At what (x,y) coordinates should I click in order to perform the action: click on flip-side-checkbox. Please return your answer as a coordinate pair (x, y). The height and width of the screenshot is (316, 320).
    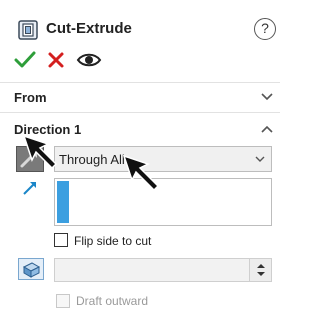
    Looking at the image, I should click on (61, 240).